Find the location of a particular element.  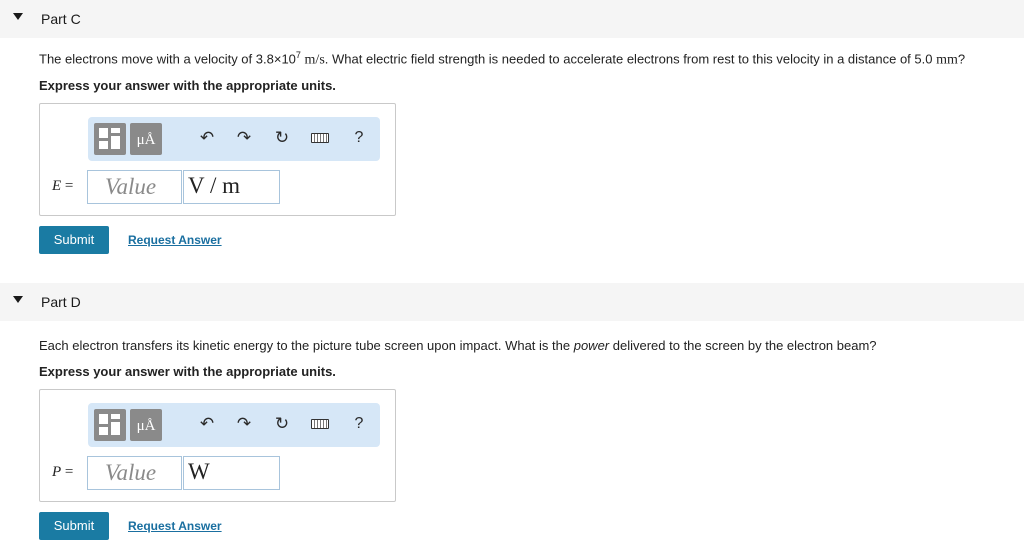

part-c-header: Part C is located at coordinates (512, 19).